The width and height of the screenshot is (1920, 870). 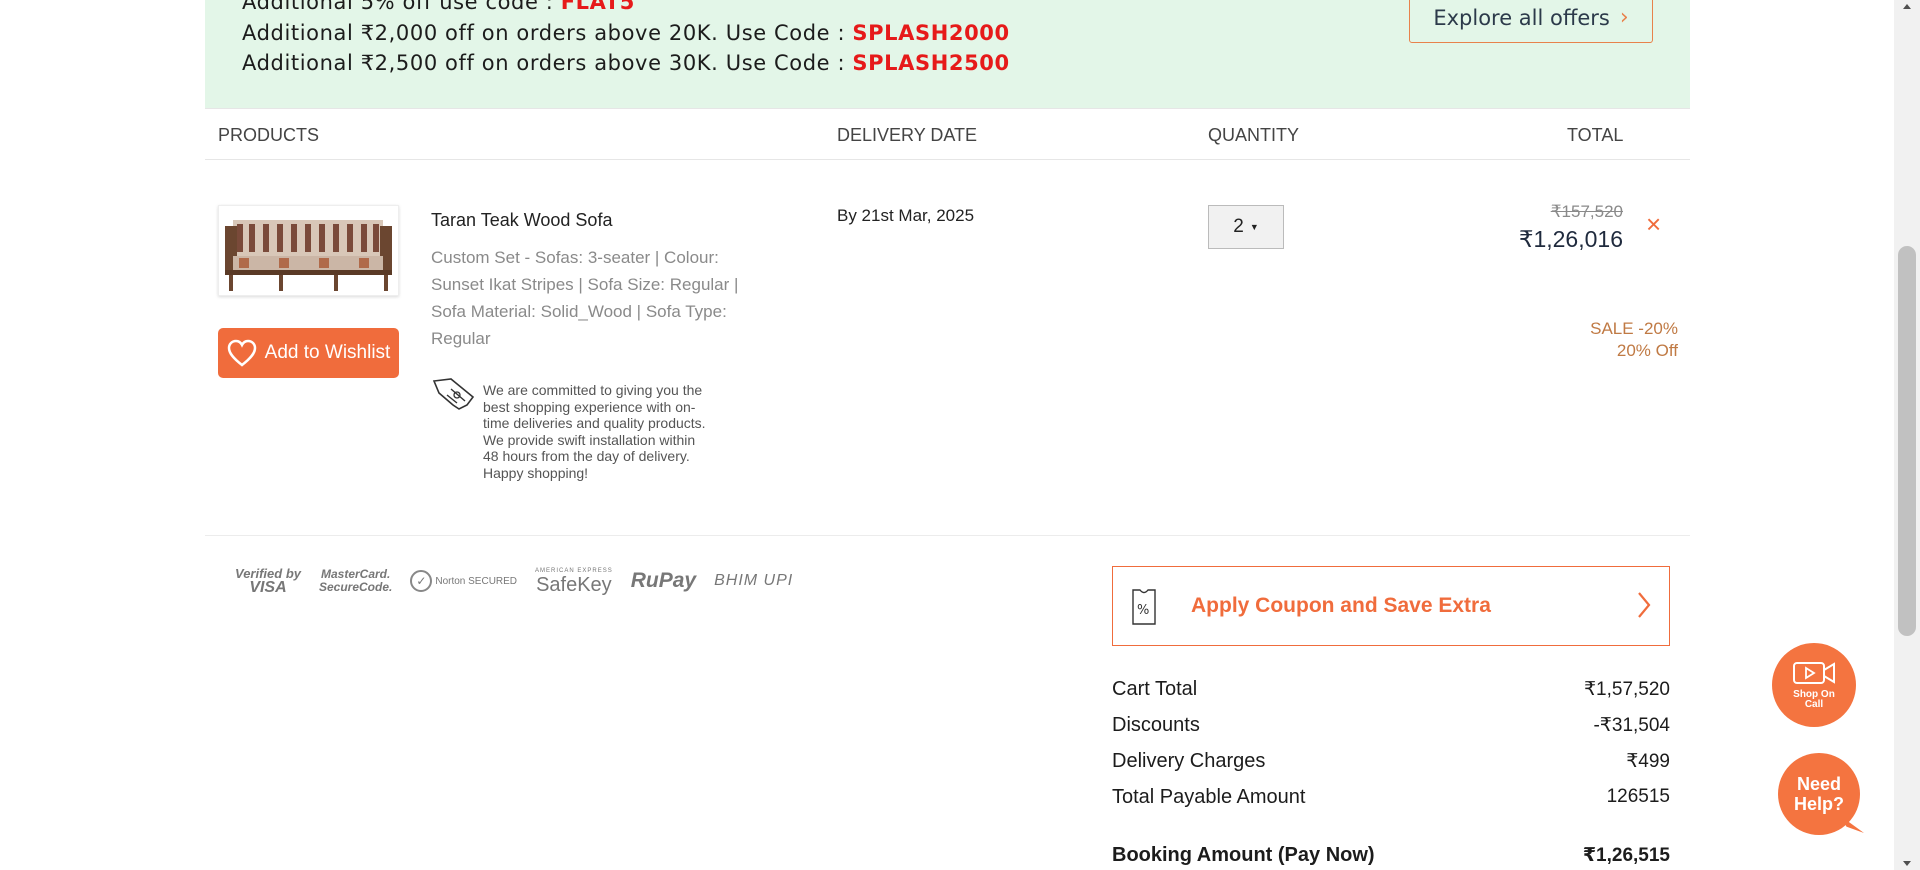 I want to click on sofa-image, so click(x=308, y=250).